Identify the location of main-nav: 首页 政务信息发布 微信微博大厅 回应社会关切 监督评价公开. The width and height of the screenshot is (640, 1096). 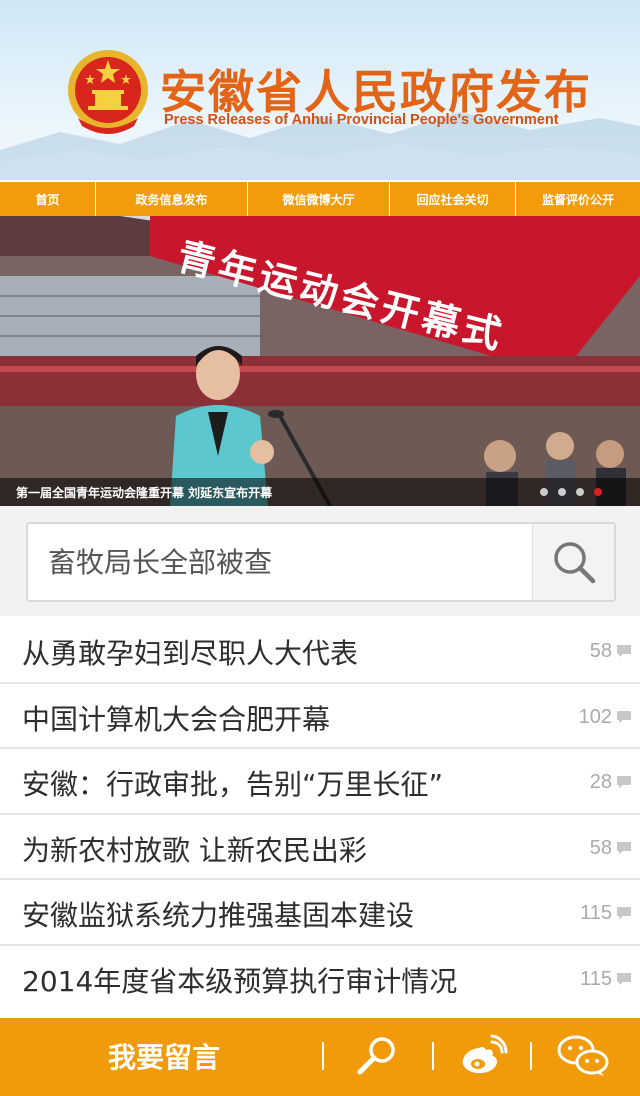
(320, 198).